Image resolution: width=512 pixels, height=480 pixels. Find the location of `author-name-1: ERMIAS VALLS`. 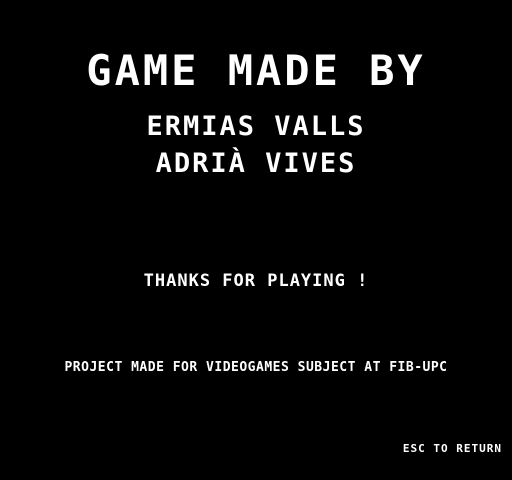

author-name-1: ERMIAS VALLS is located at coordinates (256, 126).